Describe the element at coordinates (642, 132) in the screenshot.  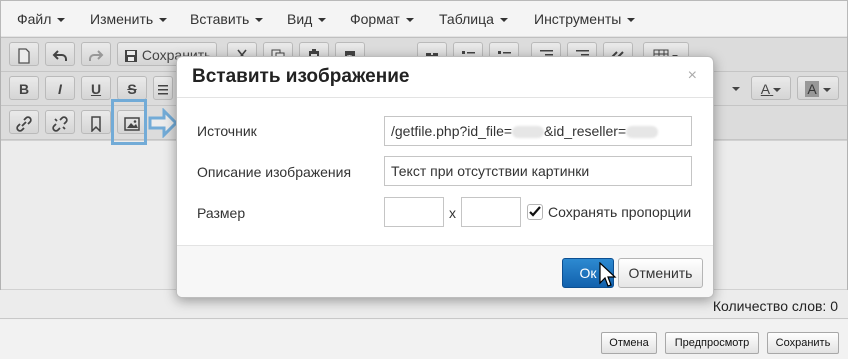
I see `redacted-reseller-id` at that location.